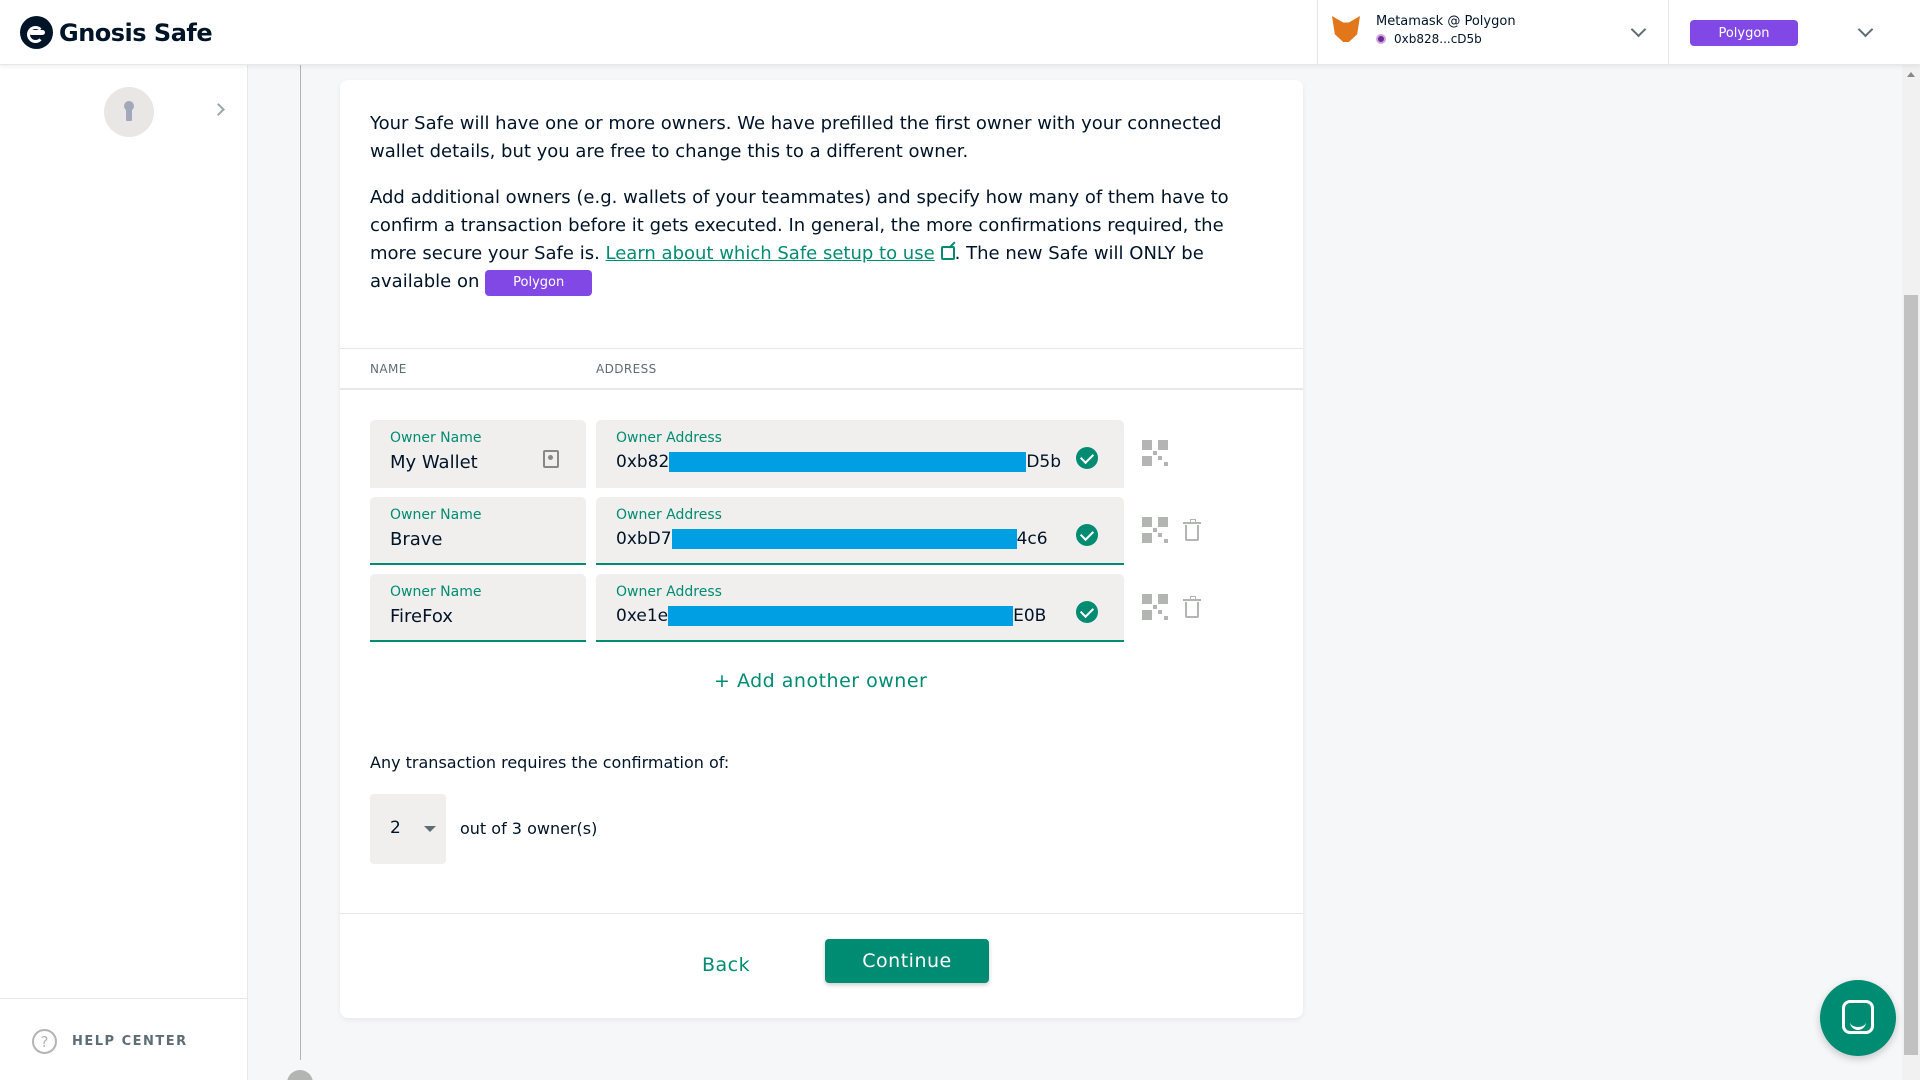  What do you see at coordinates (551, 459) in the screenshot?
I see `address-book-icon` at bounding box center [551, 459].